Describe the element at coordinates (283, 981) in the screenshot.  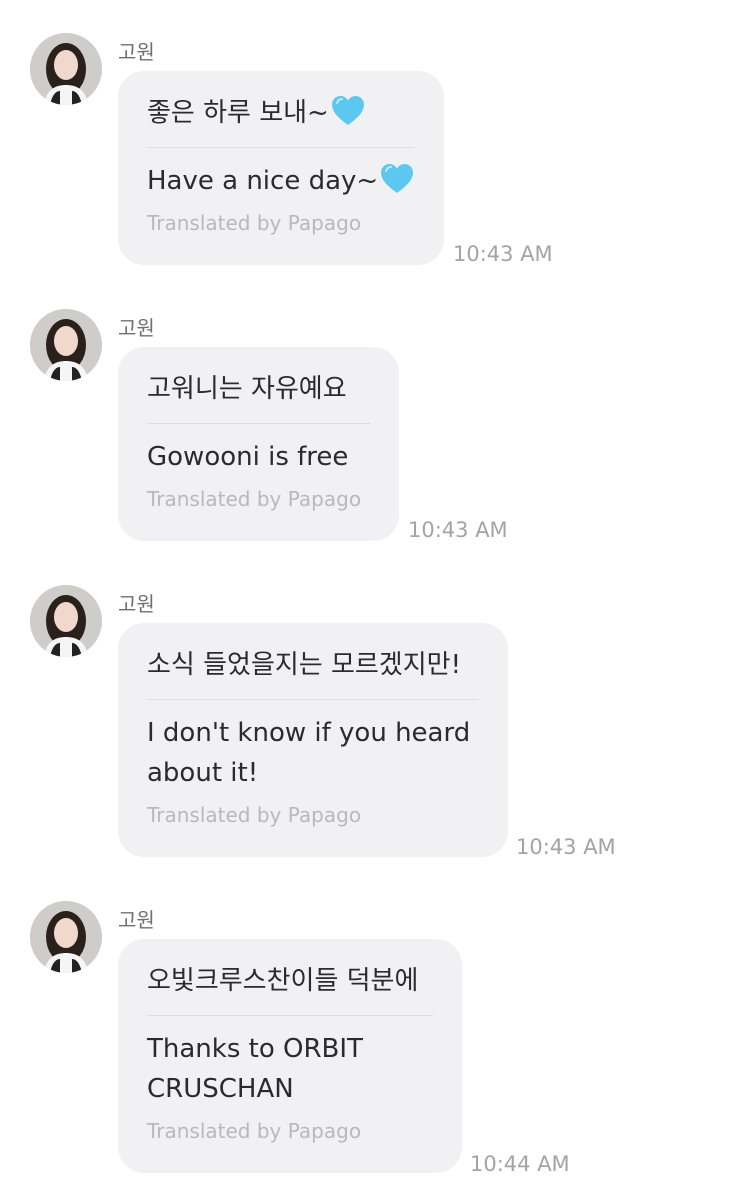
I see `original-text: 오빛크루스찬이들 덕분에` at that location.